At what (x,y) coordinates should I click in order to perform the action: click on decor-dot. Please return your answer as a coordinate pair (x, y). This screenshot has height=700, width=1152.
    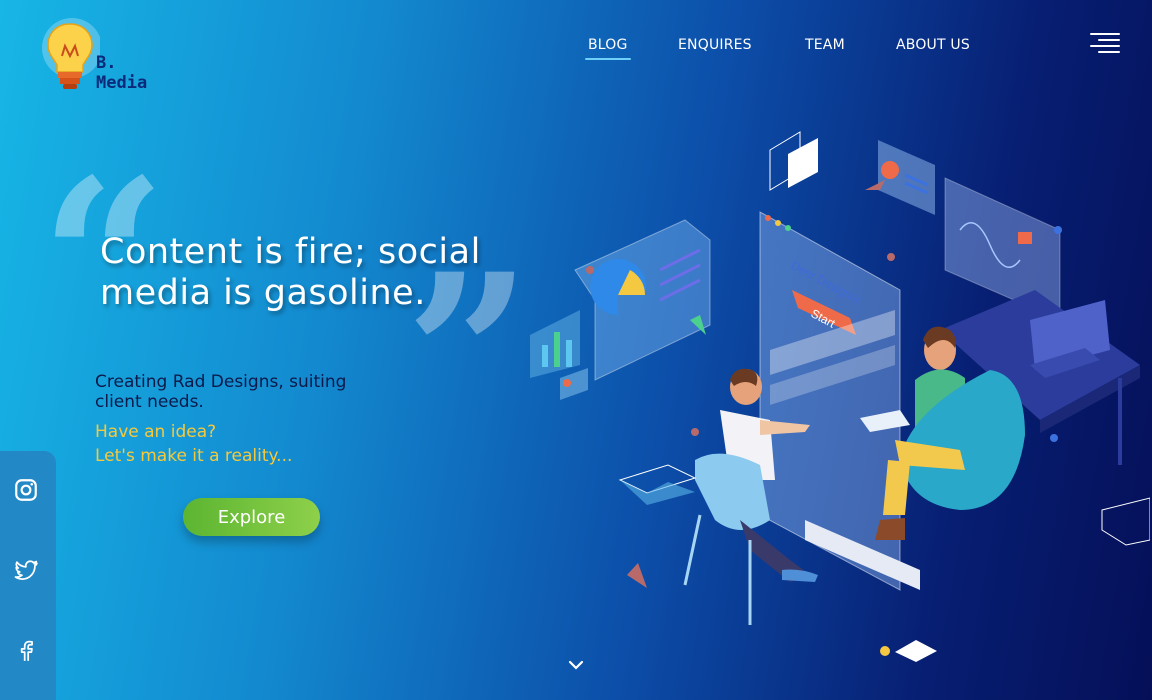
    Looking at the image, I should click on (885, 651).